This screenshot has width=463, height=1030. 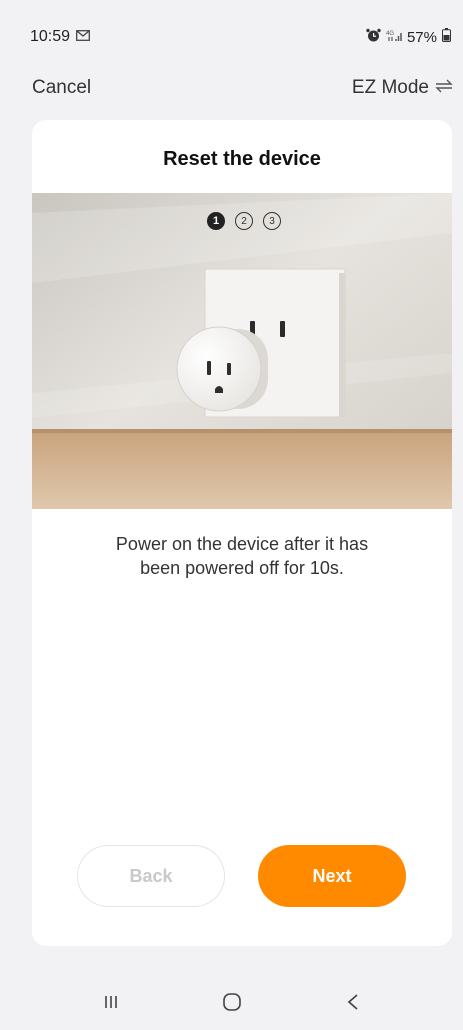 What do you see at coordinates (353, 1002) in the screenshot?
I see `back-nav-icon` at bounding box center [353, 1002].